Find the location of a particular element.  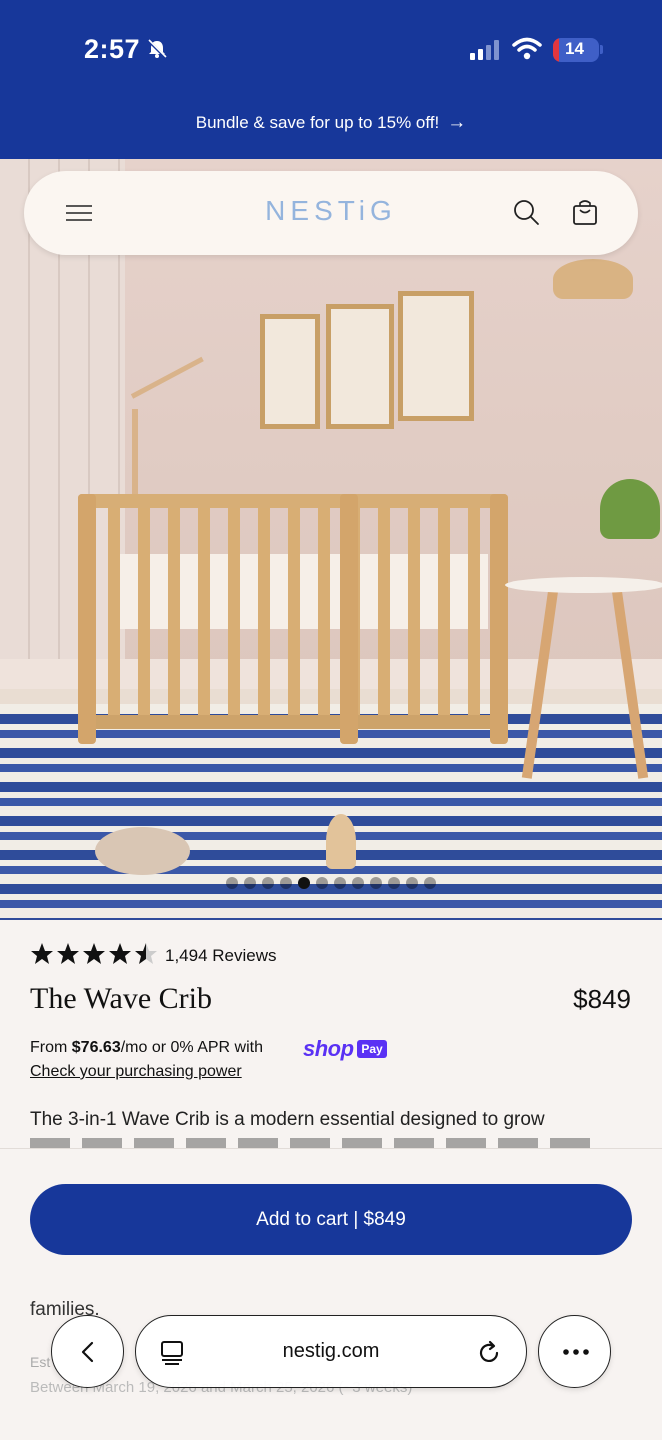

chevron-left-icon is located at coordinates (87, 1352).